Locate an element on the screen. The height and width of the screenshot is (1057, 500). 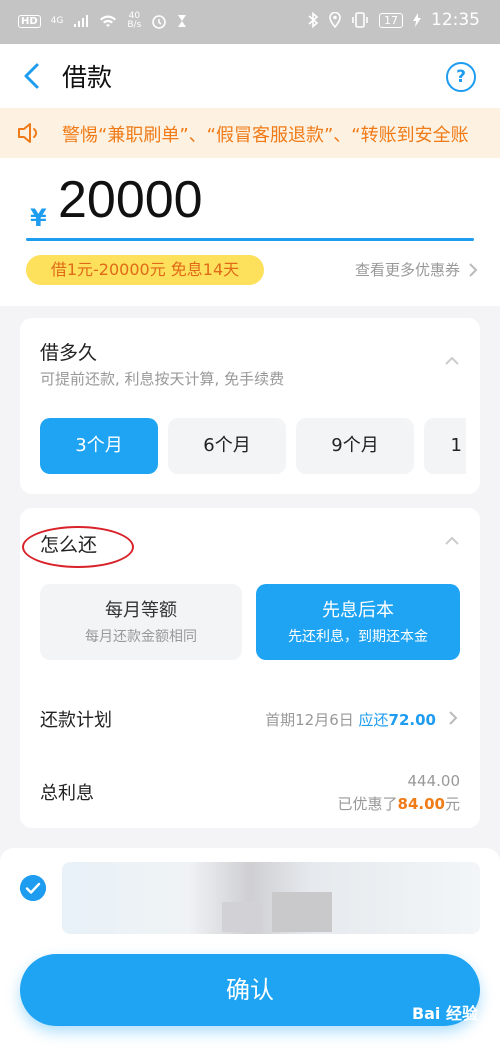
term-option-9-months: 9个月 is located at coordinates (355, 446).